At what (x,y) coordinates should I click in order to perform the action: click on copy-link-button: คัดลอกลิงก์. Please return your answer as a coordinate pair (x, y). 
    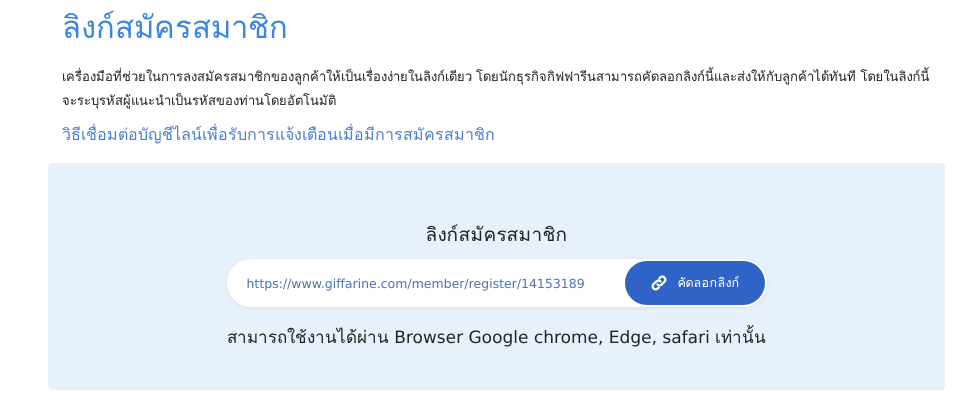
    Looking at the image, I should click on (694, 283).